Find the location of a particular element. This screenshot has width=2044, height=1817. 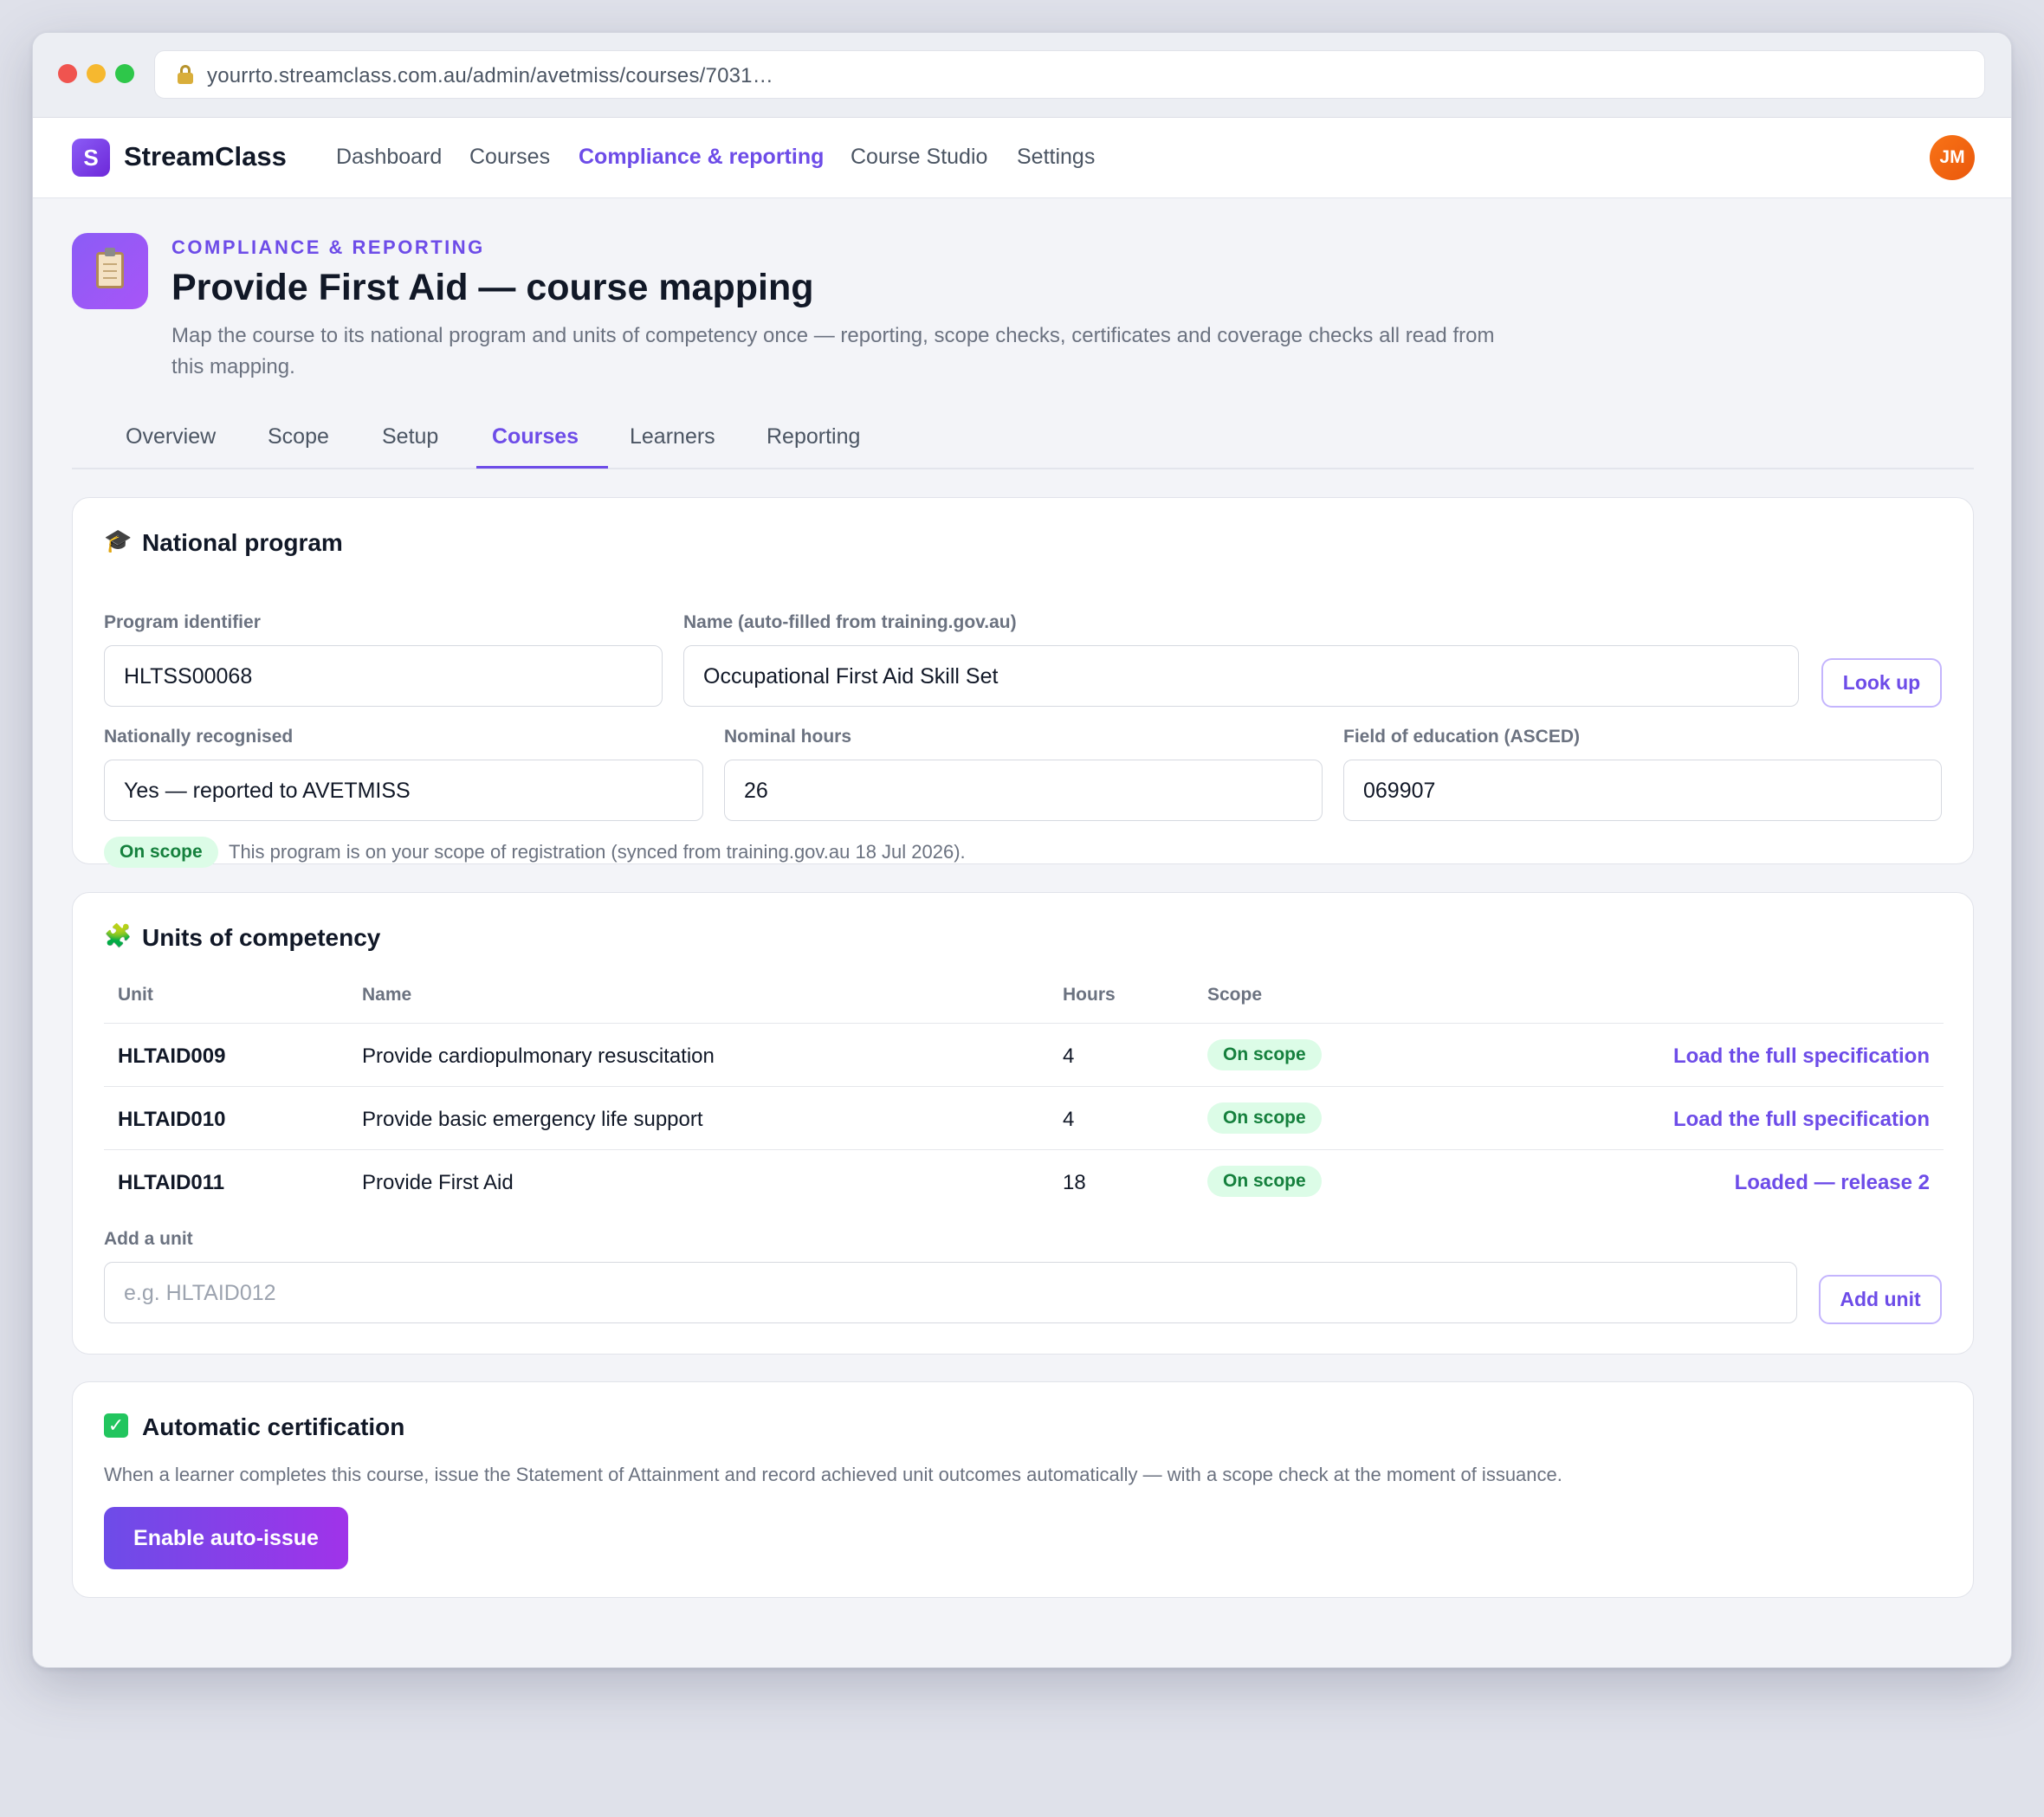

nationally-recognised-select: Yes — reported to AVETMISS is located at coordinates (403, 790).